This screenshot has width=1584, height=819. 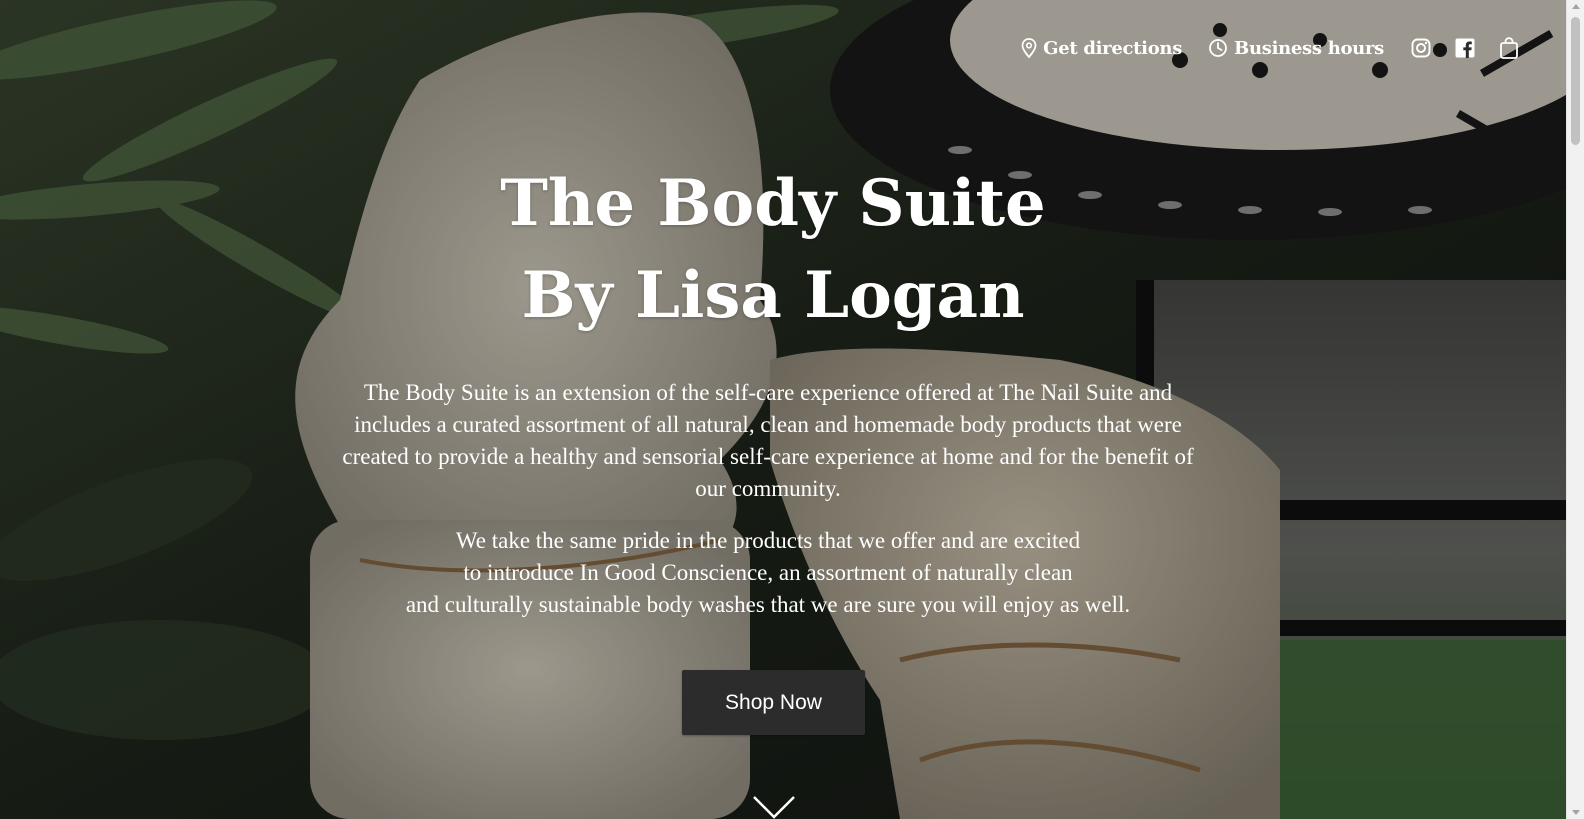 I want to click on clock-icon, so click(x=1218, y=48).